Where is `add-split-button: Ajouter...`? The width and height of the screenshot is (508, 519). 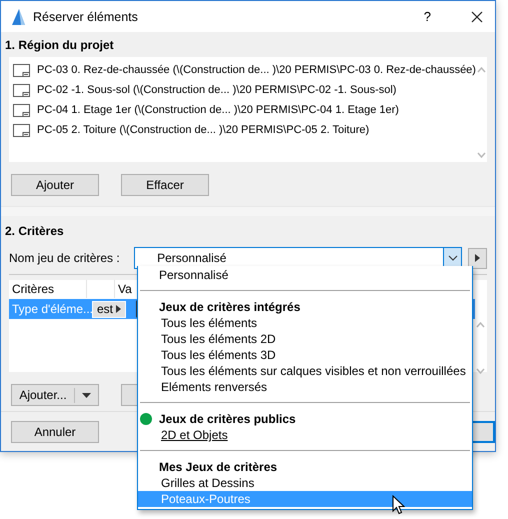
add-split-button: Ajouter... is located at coordinates (55, 395).